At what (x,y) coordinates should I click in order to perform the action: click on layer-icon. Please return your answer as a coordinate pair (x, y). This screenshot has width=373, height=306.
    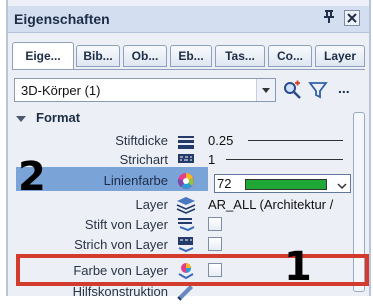
    Looking at the image, I should click on (186, 205).